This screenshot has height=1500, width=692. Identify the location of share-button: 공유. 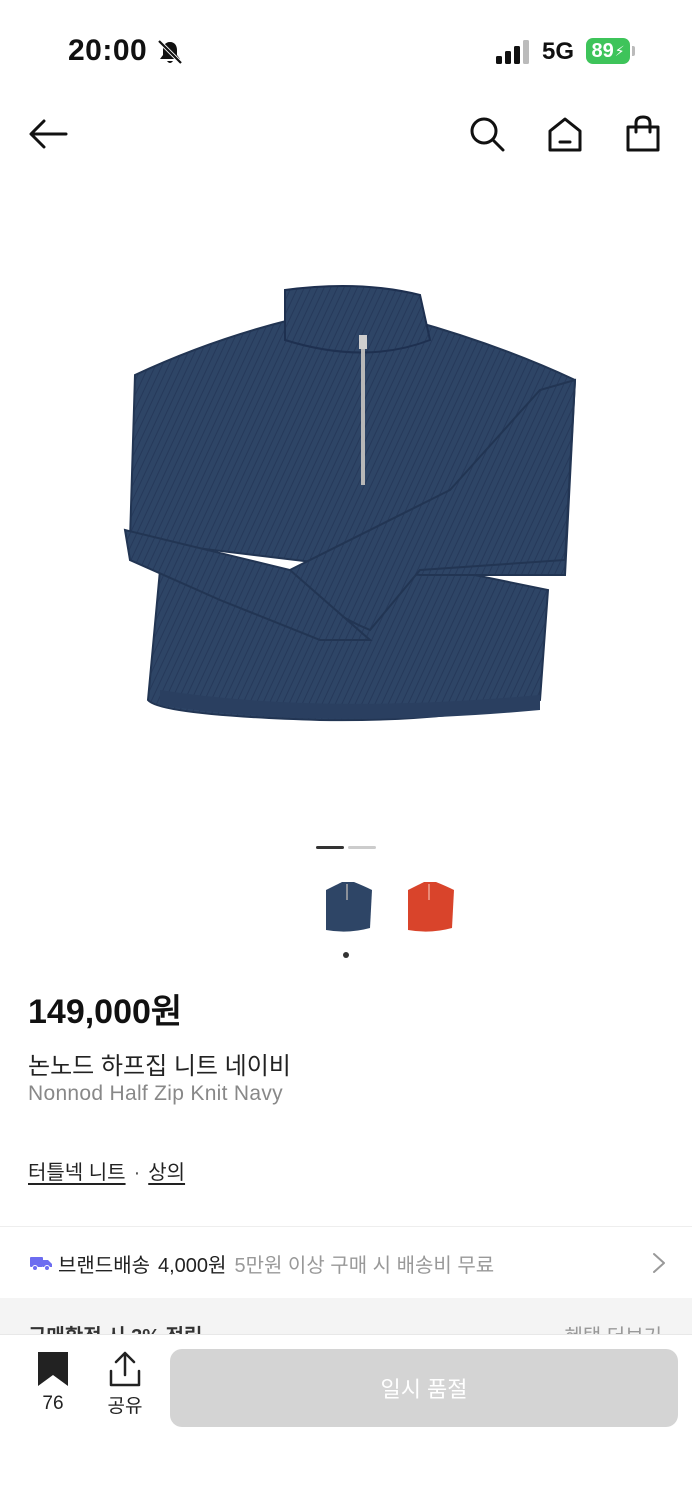
(125, 1386).